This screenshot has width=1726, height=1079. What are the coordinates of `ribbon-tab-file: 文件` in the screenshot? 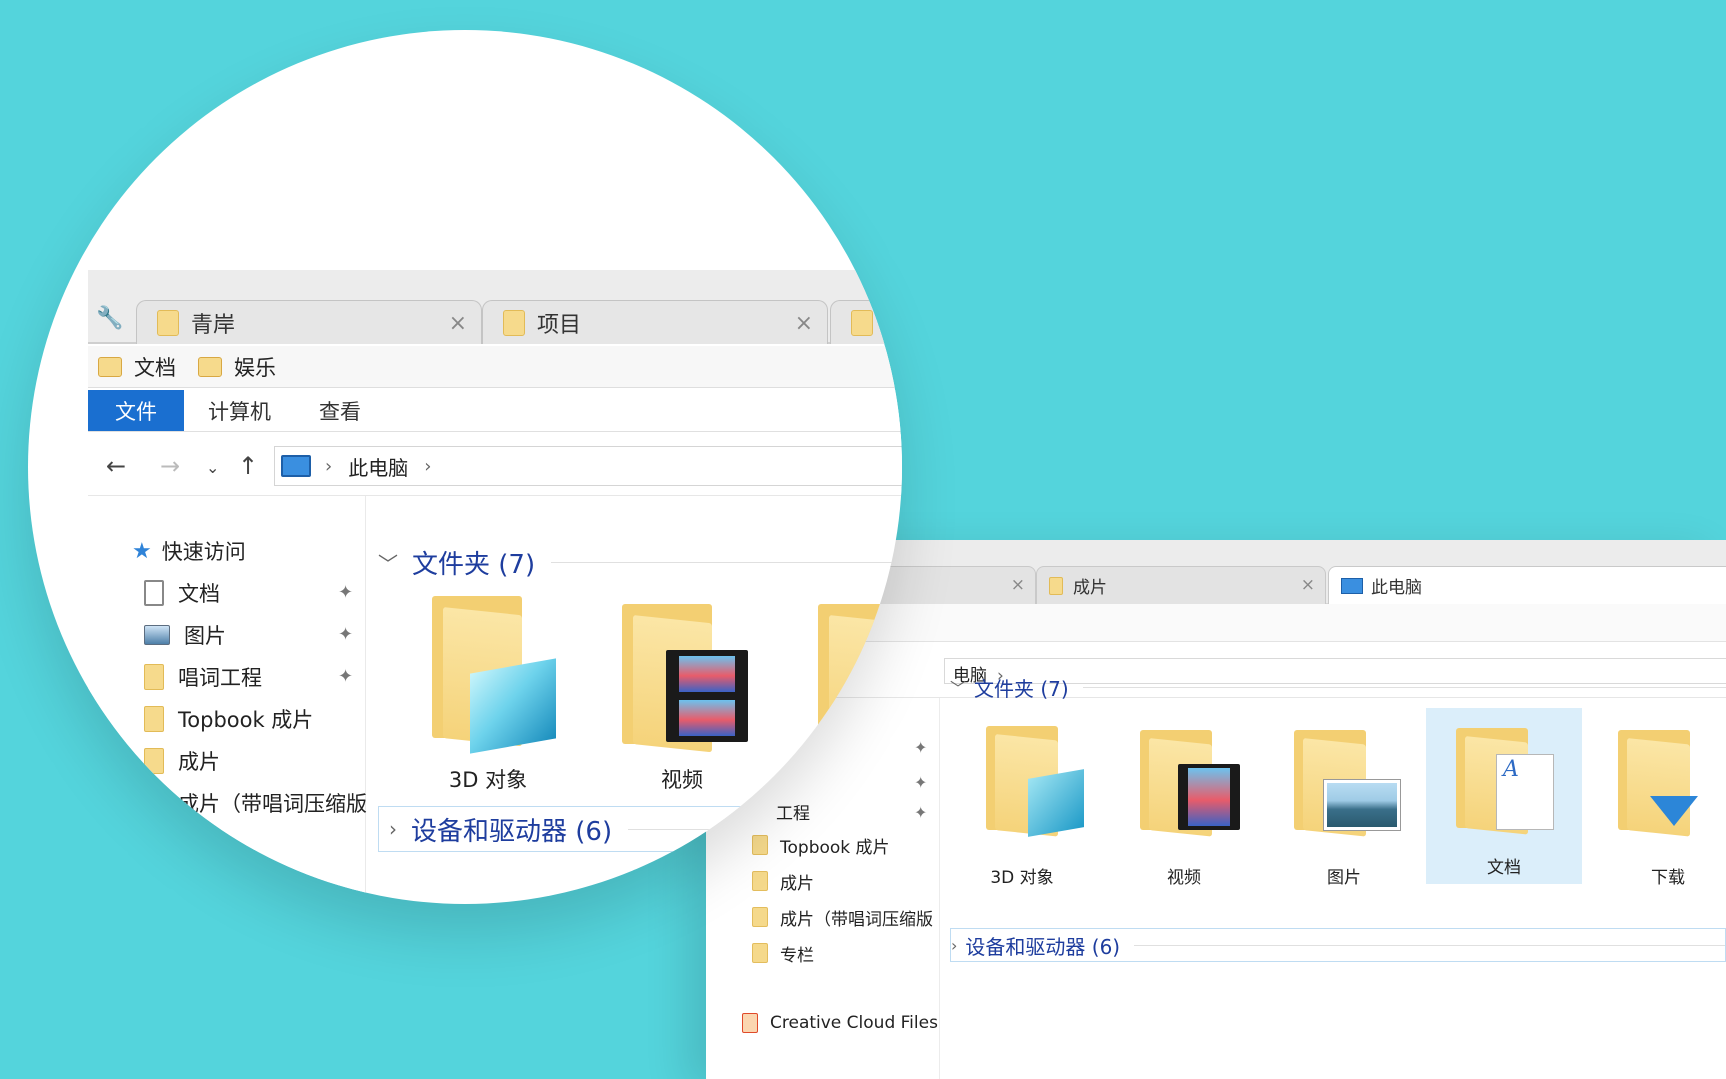 It's located at (136, 410).